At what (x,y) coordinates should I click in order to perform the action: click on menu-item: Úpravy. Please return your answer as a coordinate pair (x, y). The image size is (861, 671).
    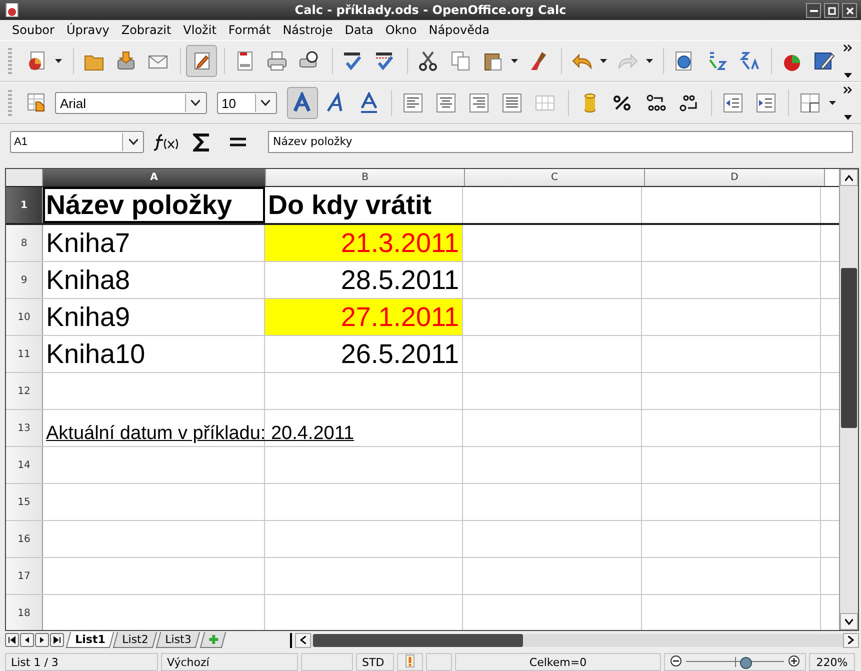
    Looking at the image, I should click on (88, 30).